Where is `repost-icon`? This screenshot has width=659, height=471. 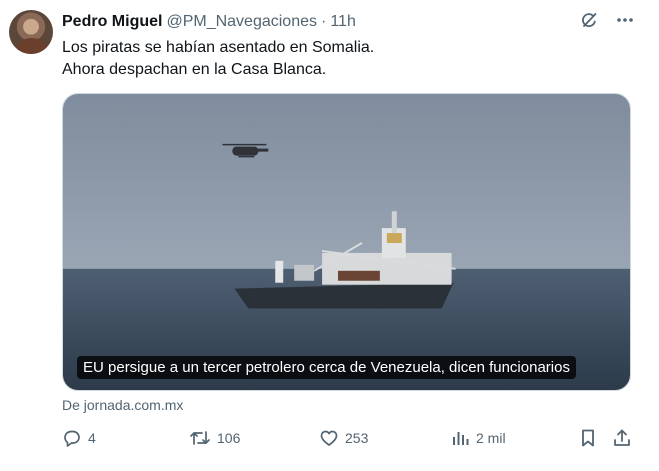
repost-icon is located at coordinates (200, 438).